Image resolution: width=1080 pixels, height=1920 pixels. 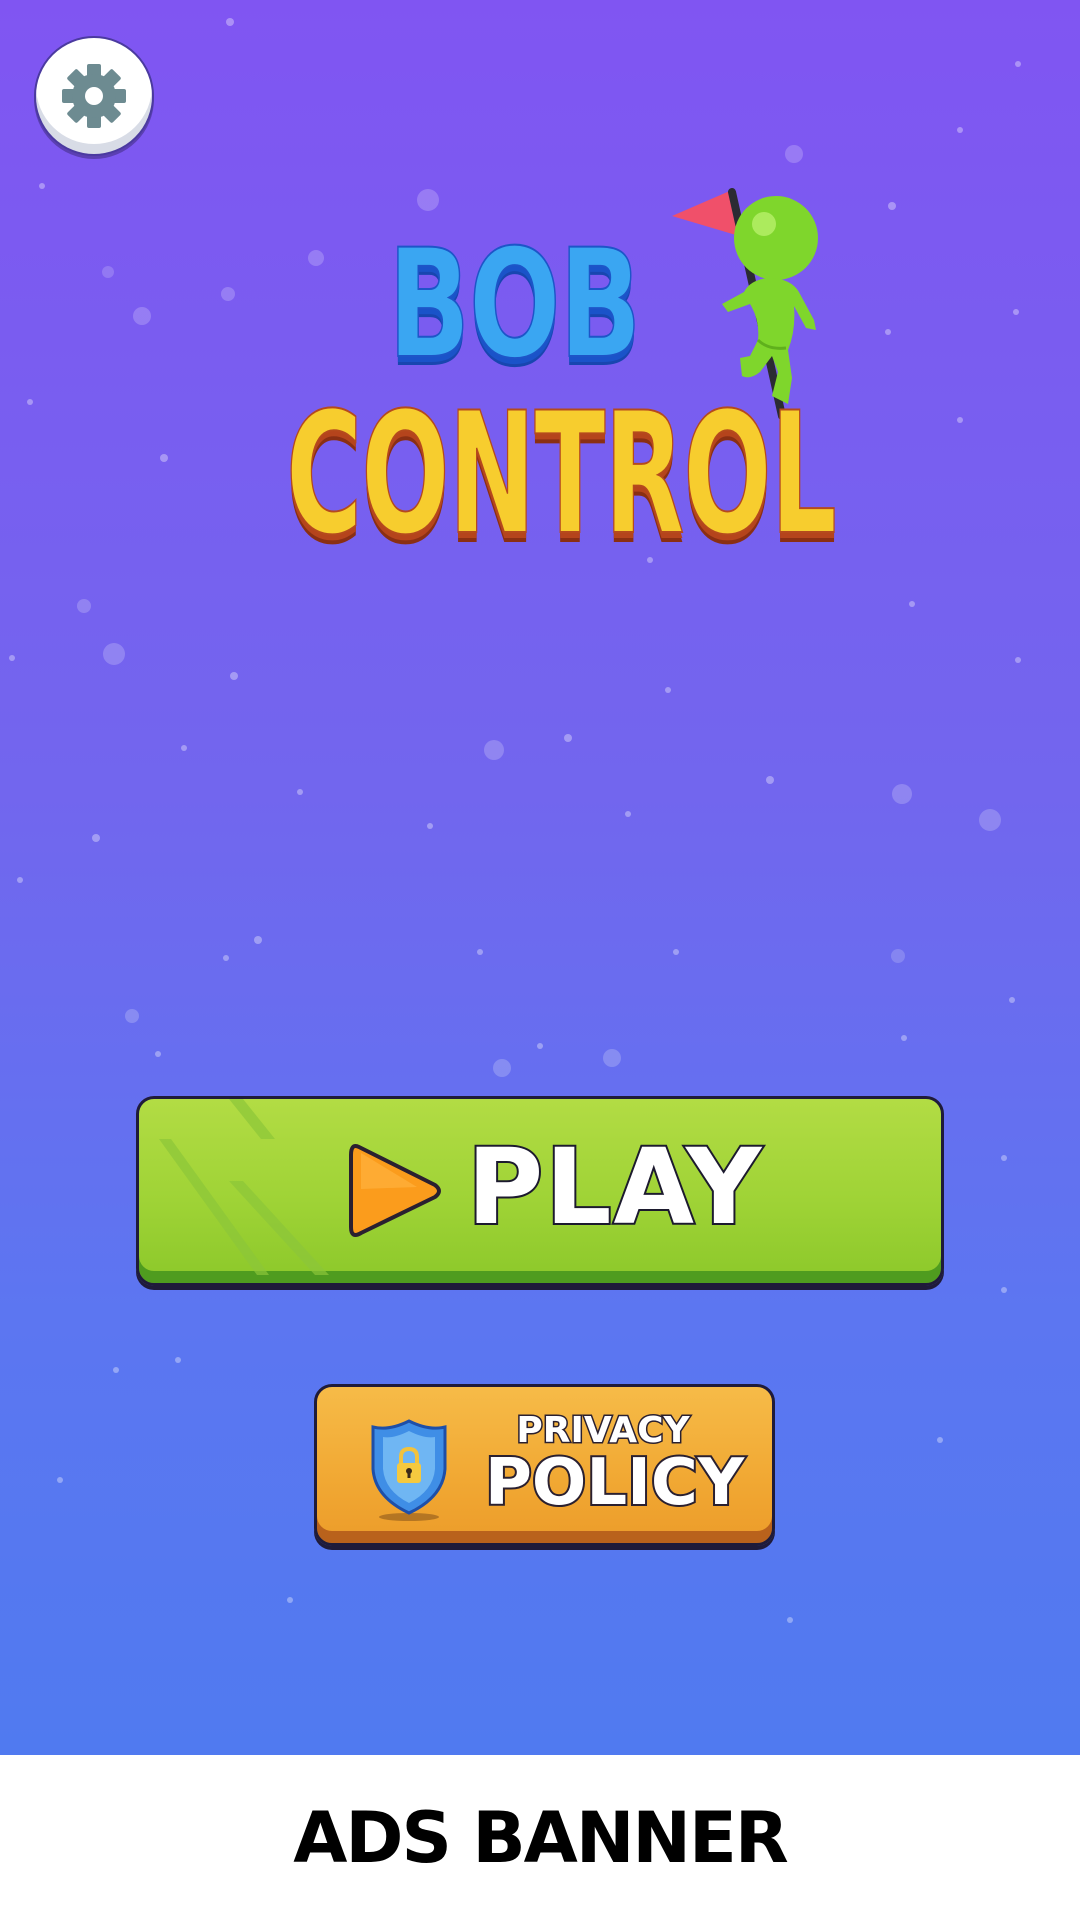 I want to click on shield-lock-icon, so click(x=409, y=1470).